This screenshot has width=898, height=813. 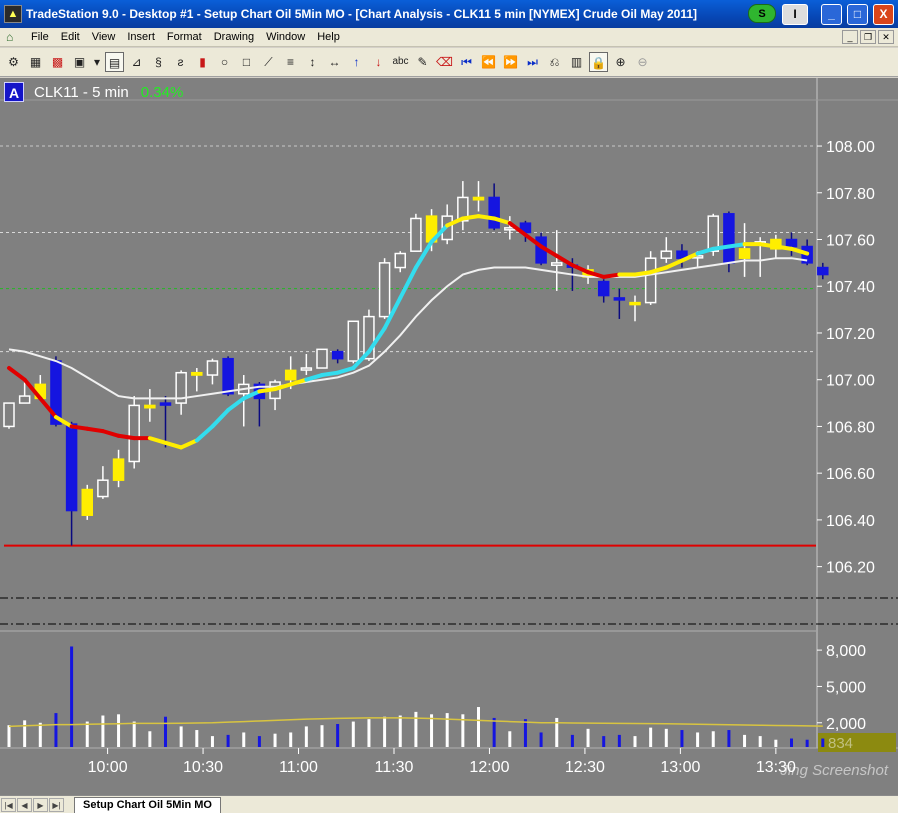 What do you see at coordinates (158, 62) in the screenshot?
I see `point-figure-icon: §` at bounding box center [158, 62].